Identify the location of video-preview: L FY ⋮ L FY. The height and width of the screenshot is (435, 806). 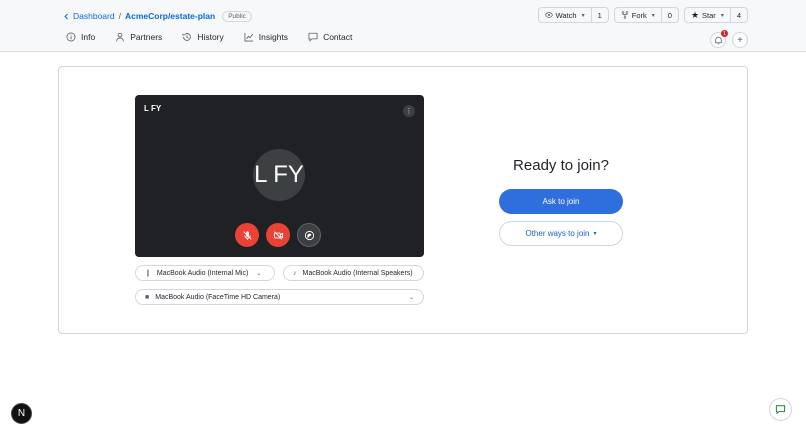
(279, 176).